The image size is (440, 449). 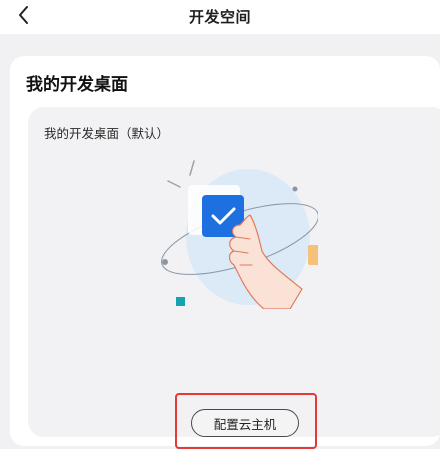 I want to click on configure-cloud-host-button: 配置云主机, so click(x=245, y=423).